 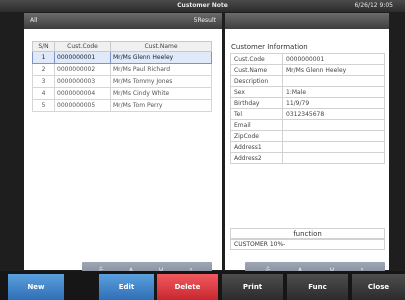 I want to click on row-code: 0000000001, so click(x=82, y=57).